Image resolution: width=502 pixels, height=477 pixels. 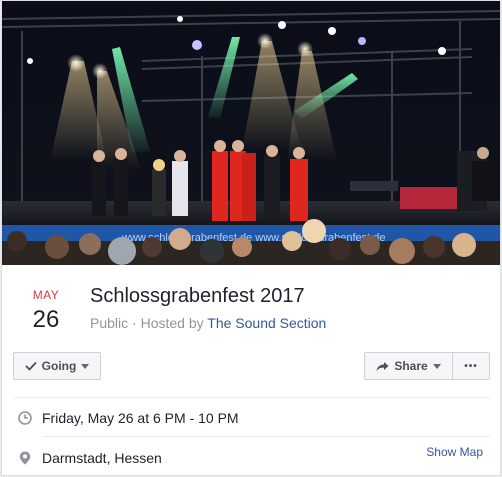 I want to click on event-subtitle: Public · Hosted by The Sound Section, so click(x=208, y=323).